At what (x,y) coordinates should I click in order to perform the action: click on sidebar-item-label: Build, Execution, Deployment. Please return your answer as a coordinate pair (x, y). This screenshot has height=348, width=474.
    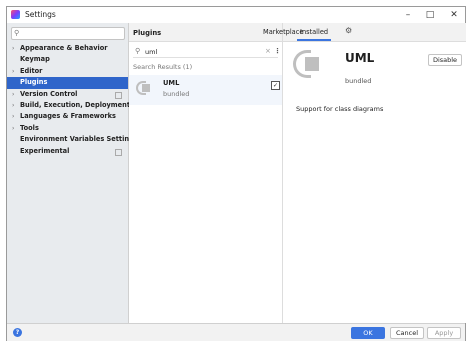
    Looking at the image, I should click on (75, 104).